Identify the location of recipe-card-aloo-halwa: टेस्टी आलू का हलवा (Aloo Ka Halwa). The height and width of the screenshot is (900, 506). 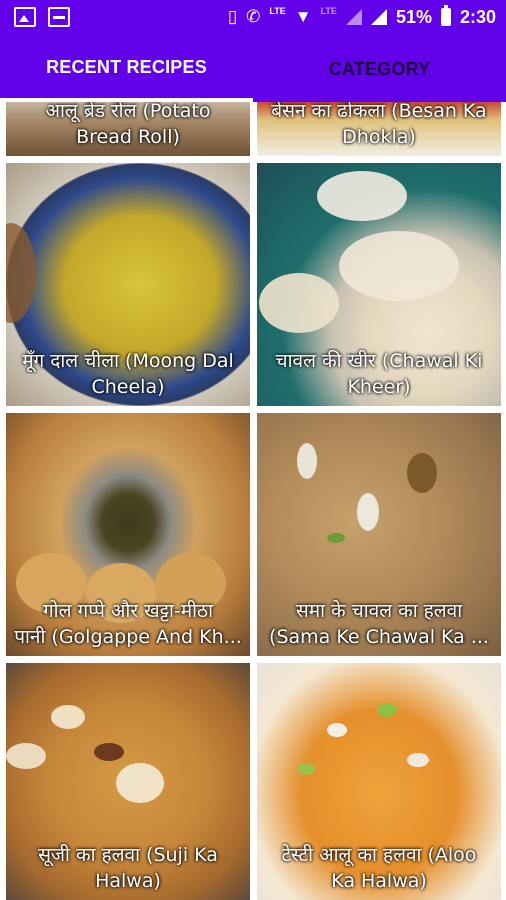
(379, 781).